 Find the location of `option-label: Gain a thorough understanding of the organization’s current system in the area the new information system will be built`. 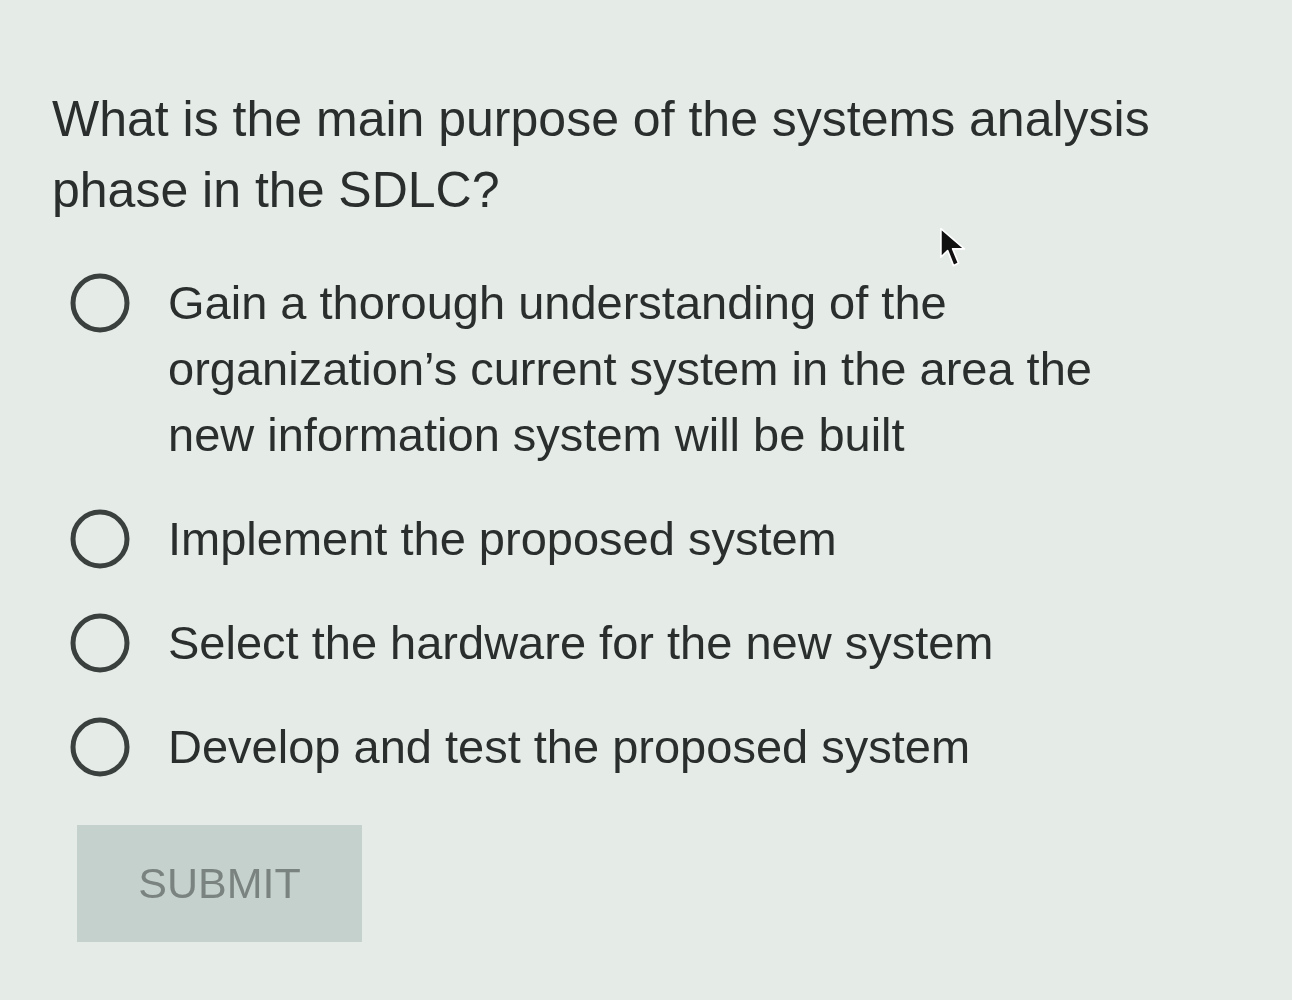

option-label: Gain a thorough understanding of the organization’s current system in the area the new information system will be built is located at coordinates (640, 369).